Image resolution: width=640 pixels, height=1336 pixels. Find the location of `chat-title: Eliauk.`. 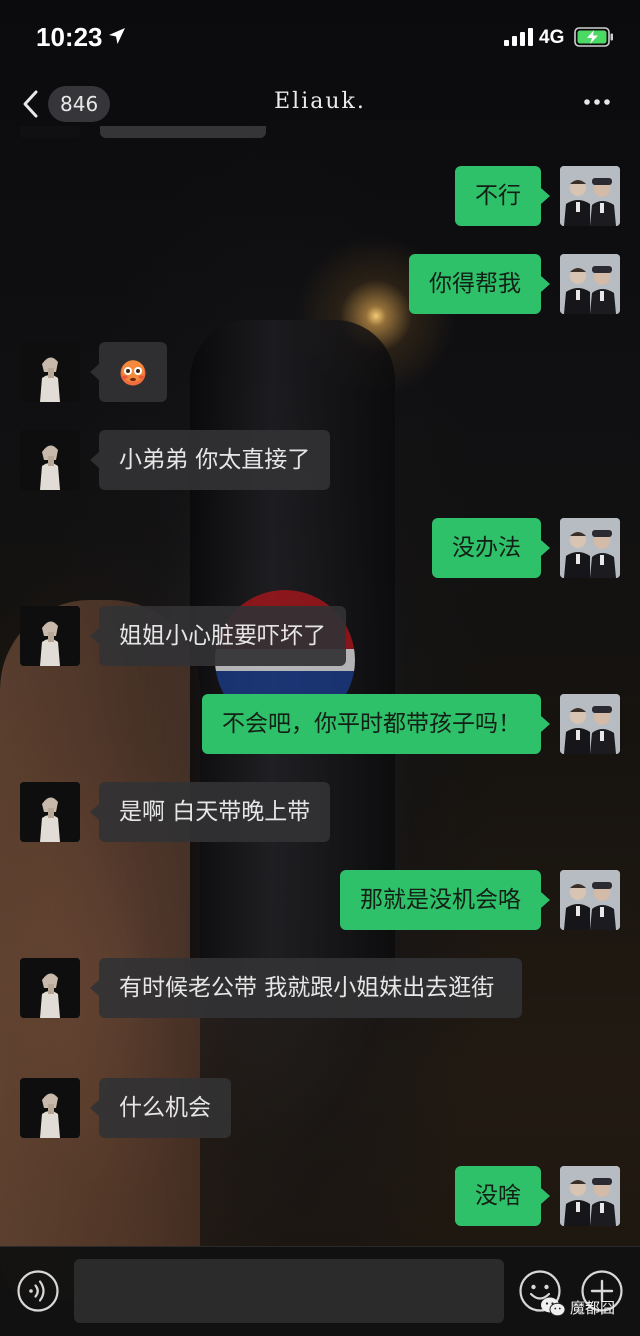

chat-title: Eliauk. is located at coordinates (320, 101).